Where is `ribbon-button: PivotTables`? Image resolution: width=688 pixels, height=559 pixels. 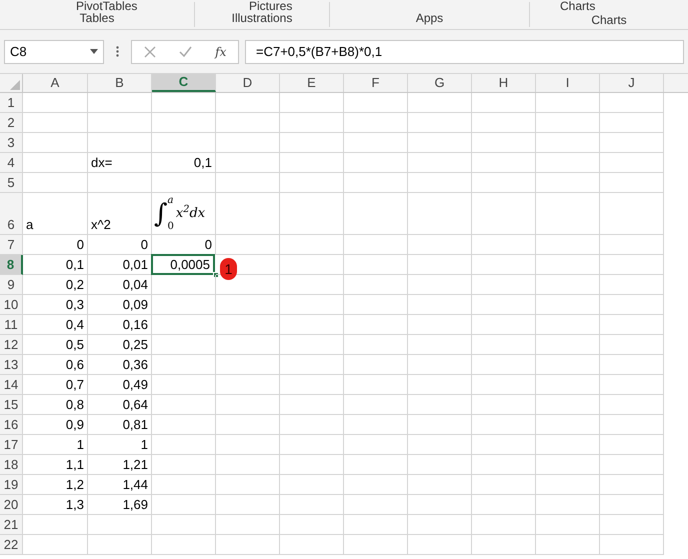 ribbon-button: PivotTables is located at coordinates (107, 6).